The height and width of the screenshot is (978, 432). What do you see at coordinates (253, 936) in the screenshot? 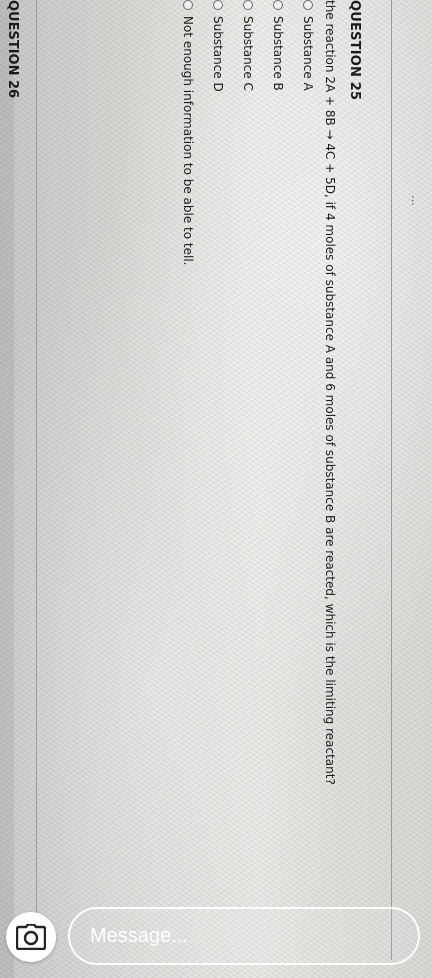
I see `message-input` at bounding box center [253, 936].